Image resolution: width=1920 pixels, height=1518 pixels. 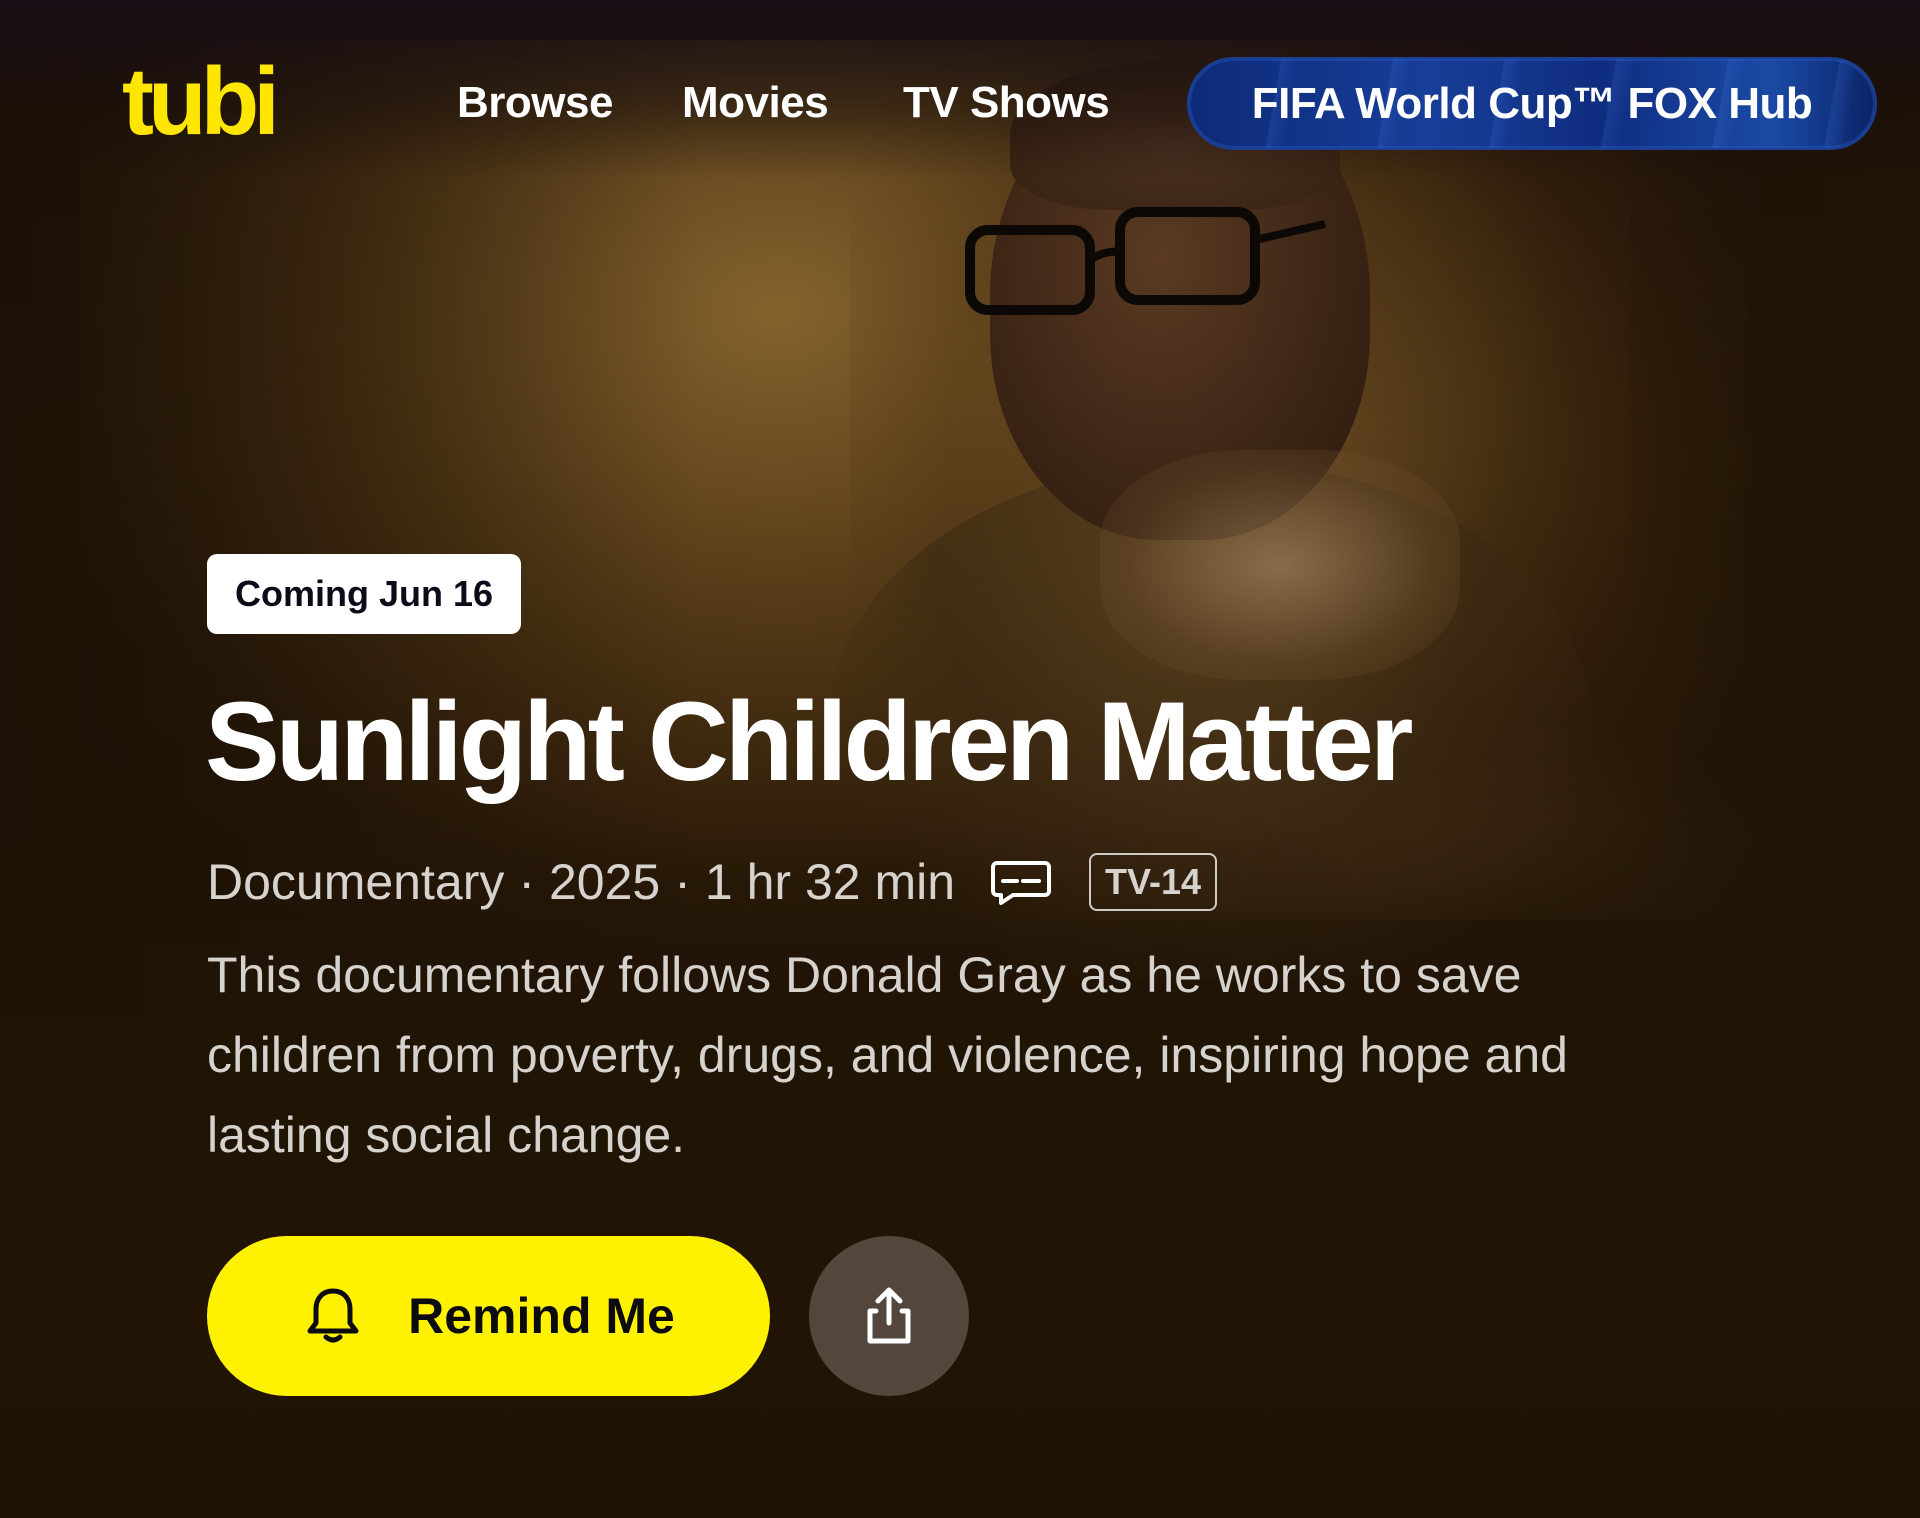 I want to click on portrait-collage, so click(x=1280, y=565).